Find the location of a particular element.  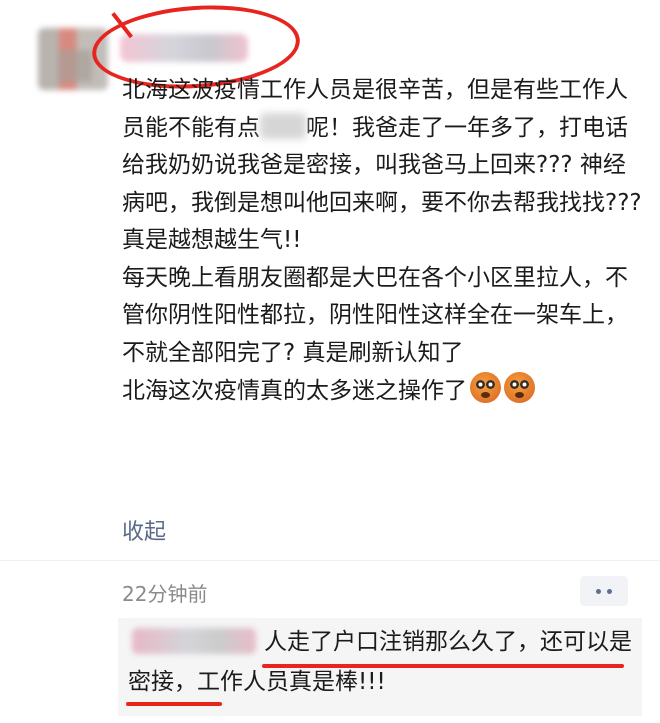

divider is located at coordinates (330, 560).